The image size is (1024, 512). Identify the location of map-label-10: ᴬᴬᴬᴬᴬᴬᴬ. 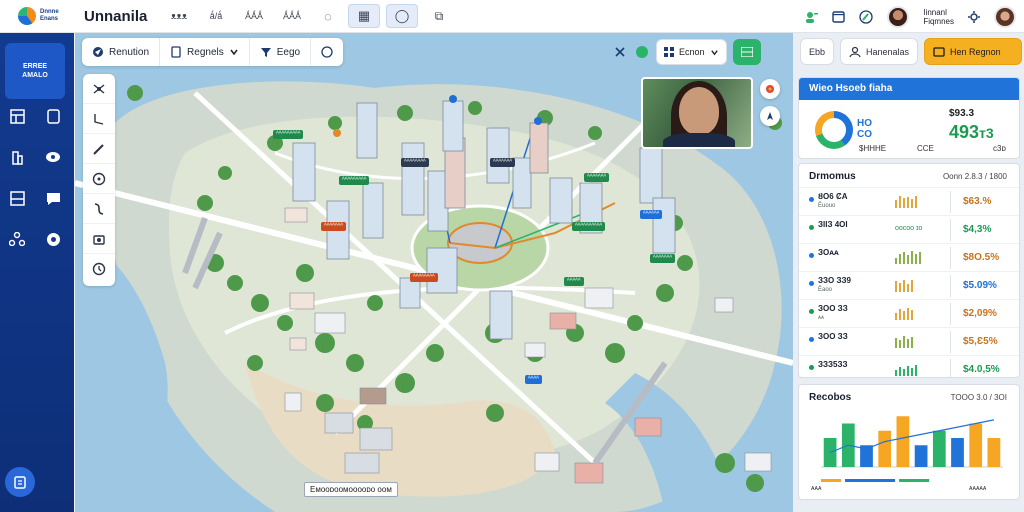
(663, 258).